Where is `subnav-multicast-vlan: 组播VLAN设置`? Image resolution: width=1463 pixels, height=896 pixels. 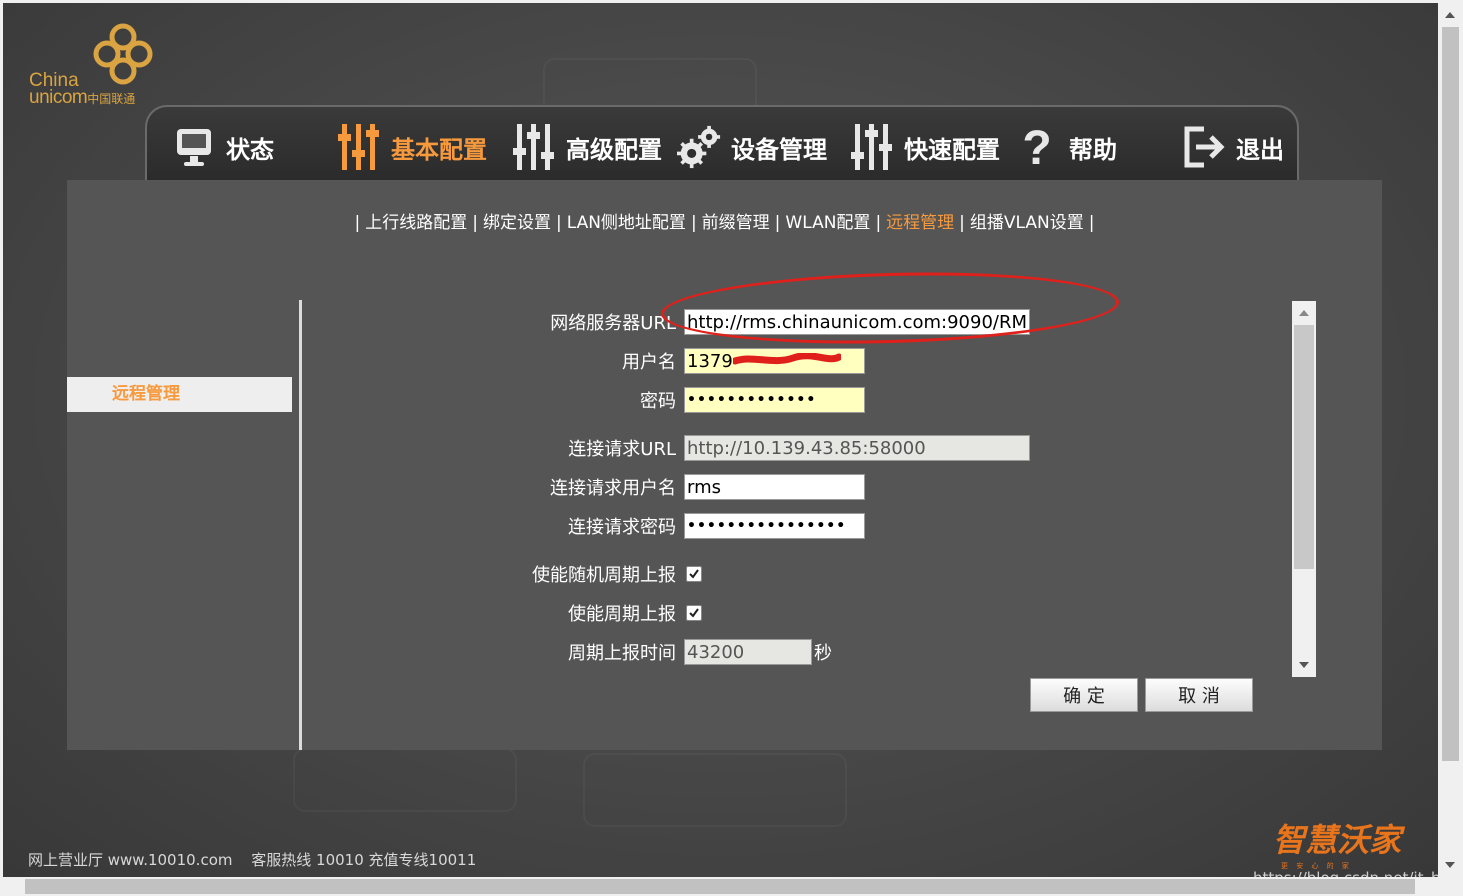
subnav-multicast-vlan: 组播VLAN设置 is located at coordinates (1027, 223).